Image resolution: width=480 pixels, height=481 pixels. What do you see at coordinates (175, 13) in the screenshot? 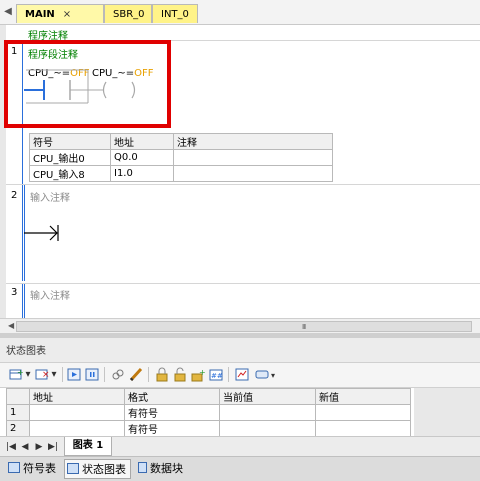
I see `tab-int0: INT_0` at bounding box center [175, 13].